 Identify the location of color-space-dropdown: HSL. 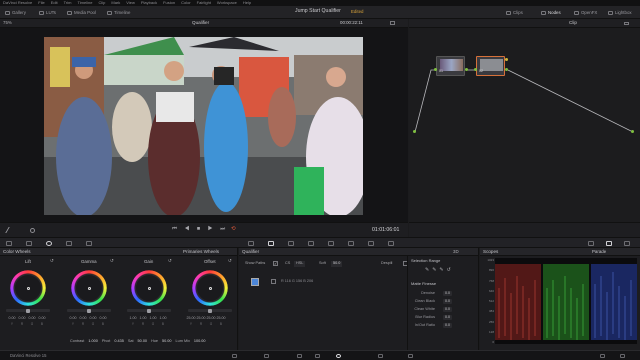
(300, 264).